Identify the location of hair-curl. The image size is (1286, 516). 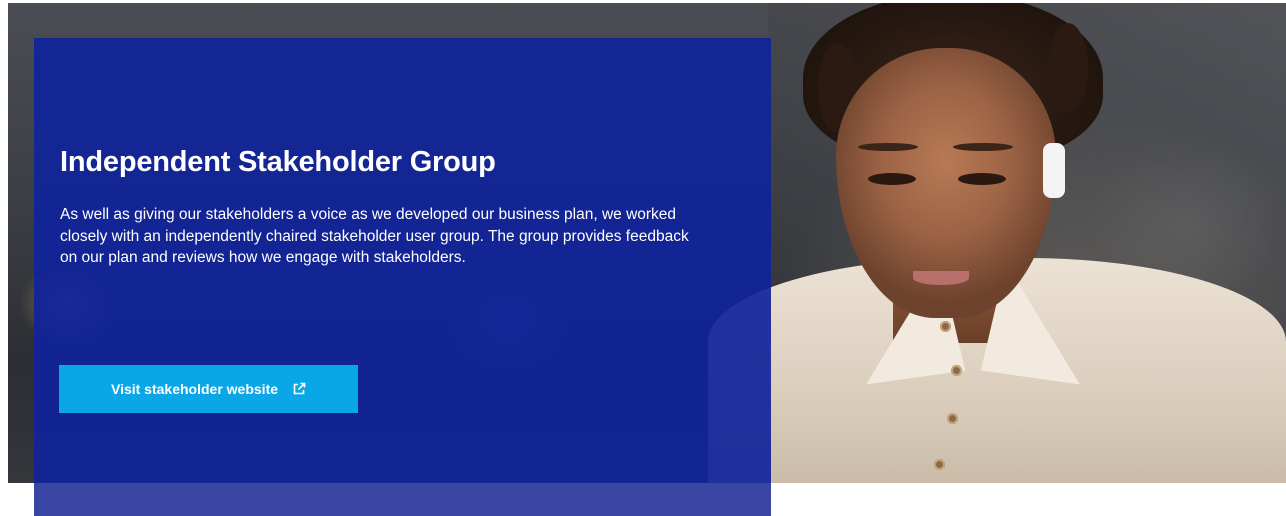
(1068, 68).